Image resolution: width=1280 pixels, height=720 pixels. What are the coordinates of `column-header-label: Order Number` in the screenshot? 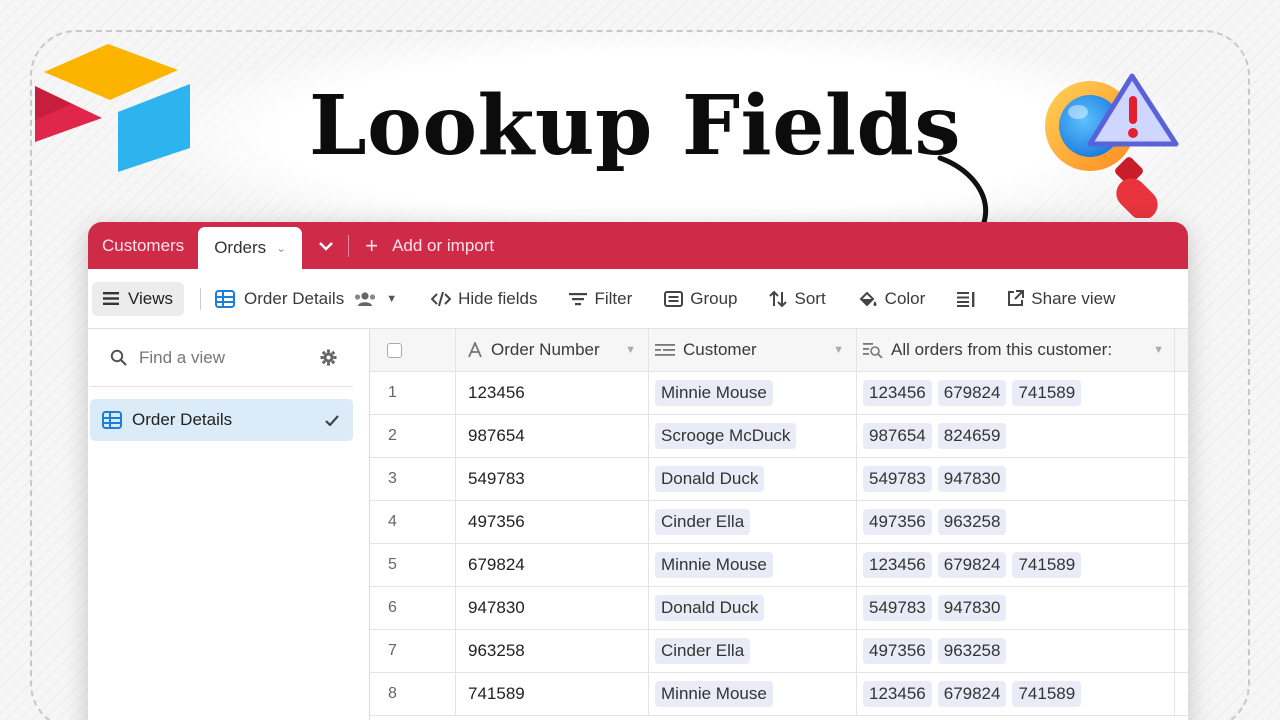 It's located at (545, 349).